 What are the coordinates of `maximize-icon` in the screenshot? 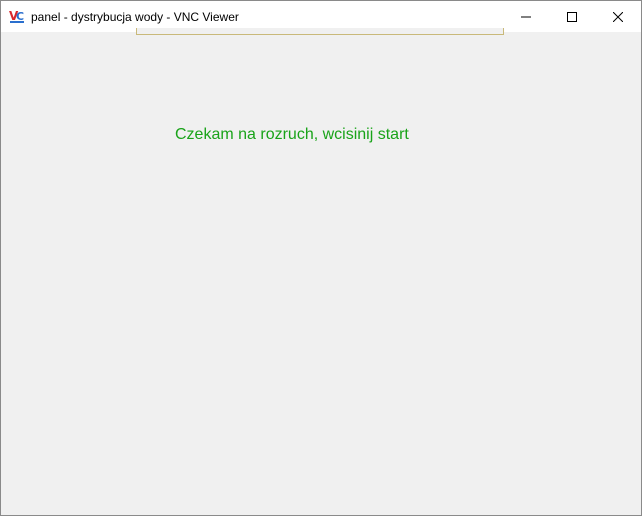 It's located at (572, 16).